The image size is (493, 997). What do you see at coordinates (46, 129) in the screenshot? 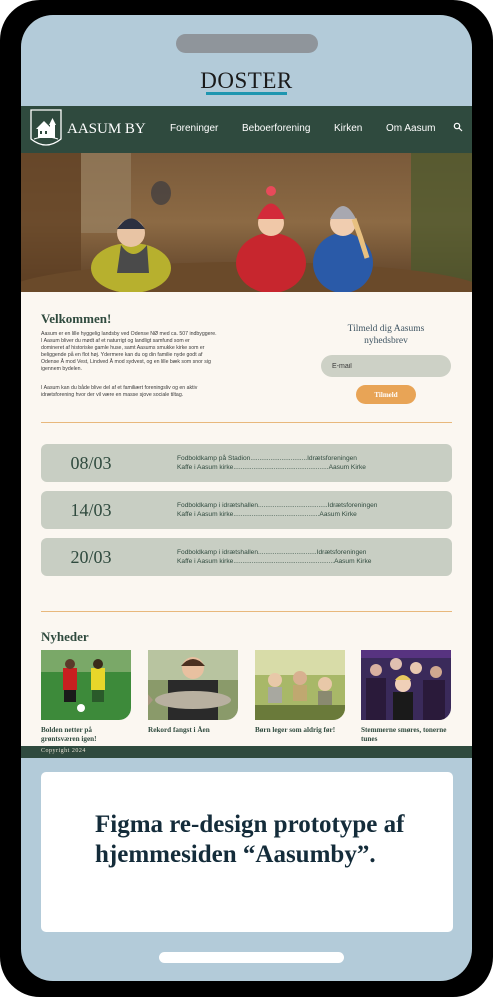
I see `village-logo-icon` at bounding box center [46, 129].